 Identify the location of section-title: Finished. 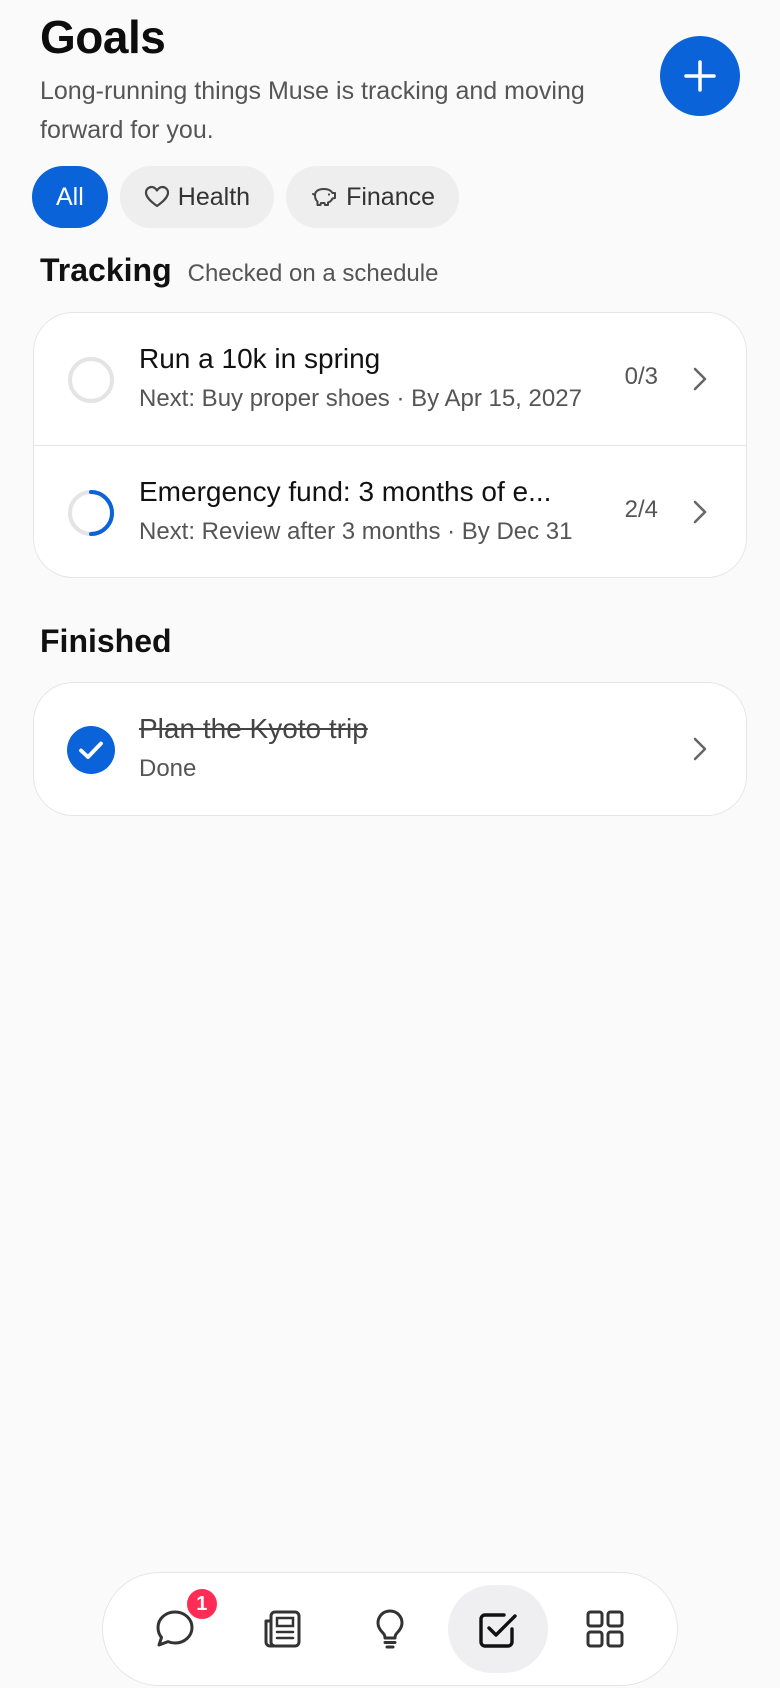
(106, 641).